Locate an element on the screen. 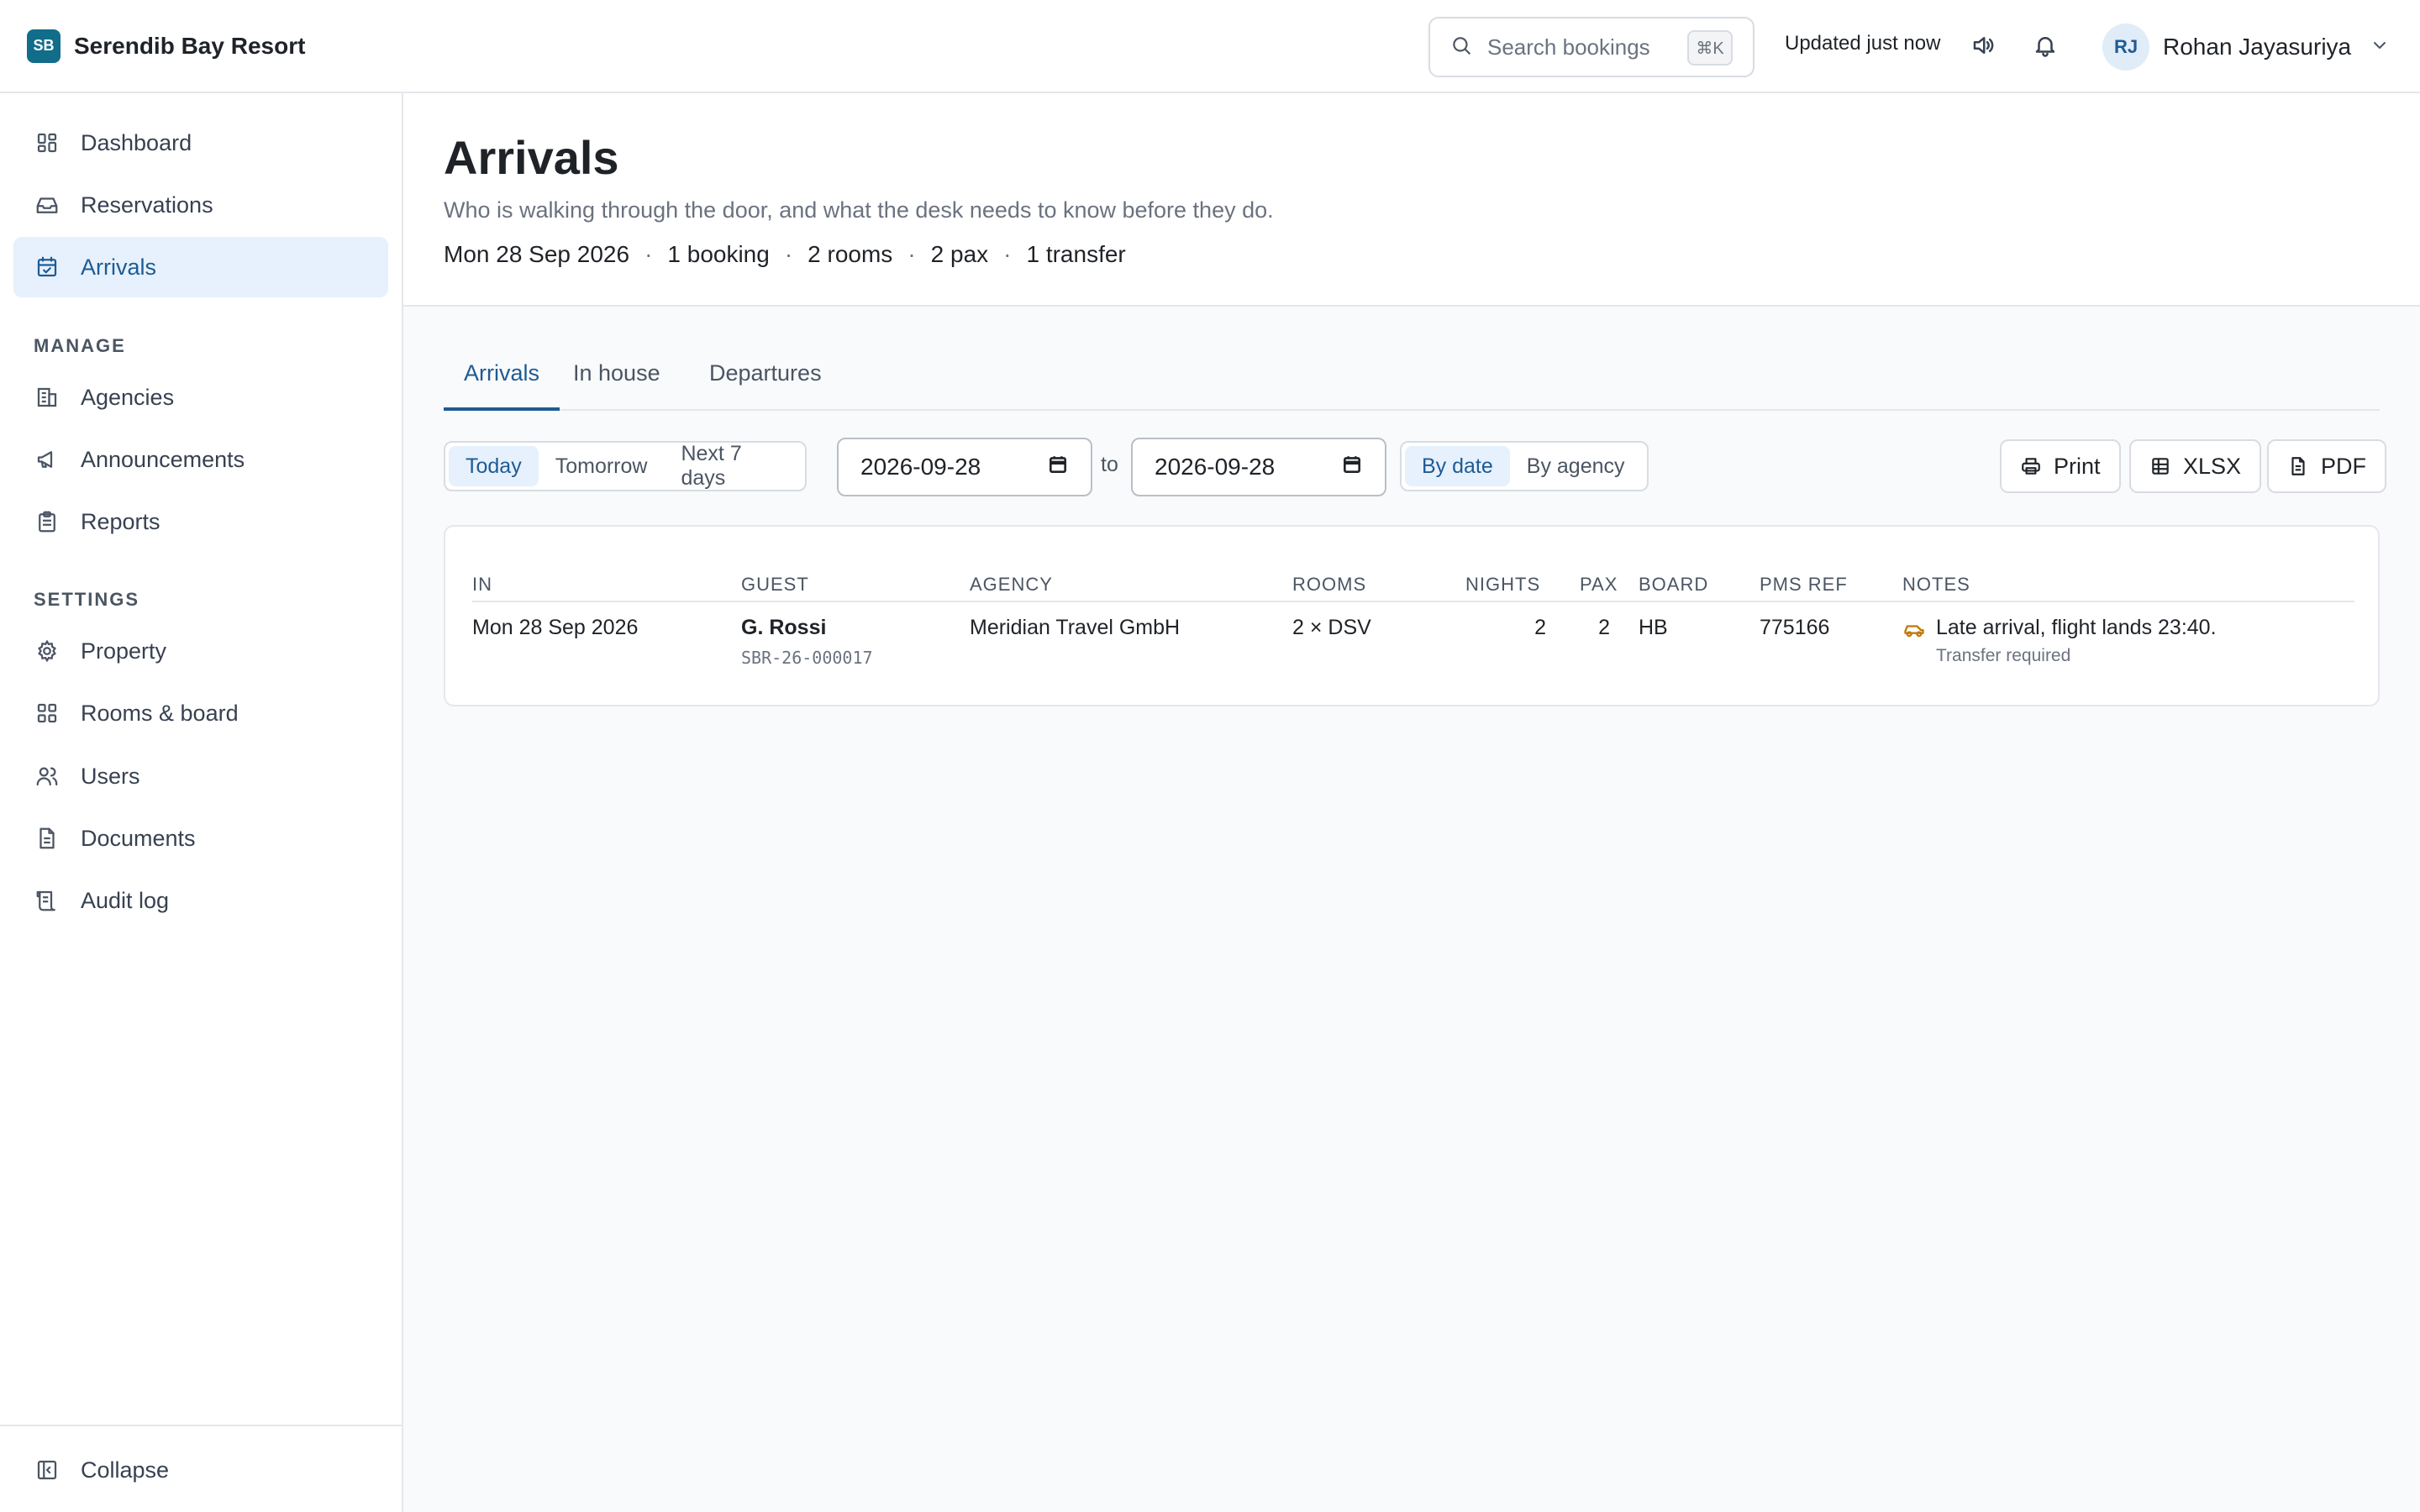 This screenshot has width=2420, height=1512. group-by-agency-button: By agency is located at coordinates (1576, 466).